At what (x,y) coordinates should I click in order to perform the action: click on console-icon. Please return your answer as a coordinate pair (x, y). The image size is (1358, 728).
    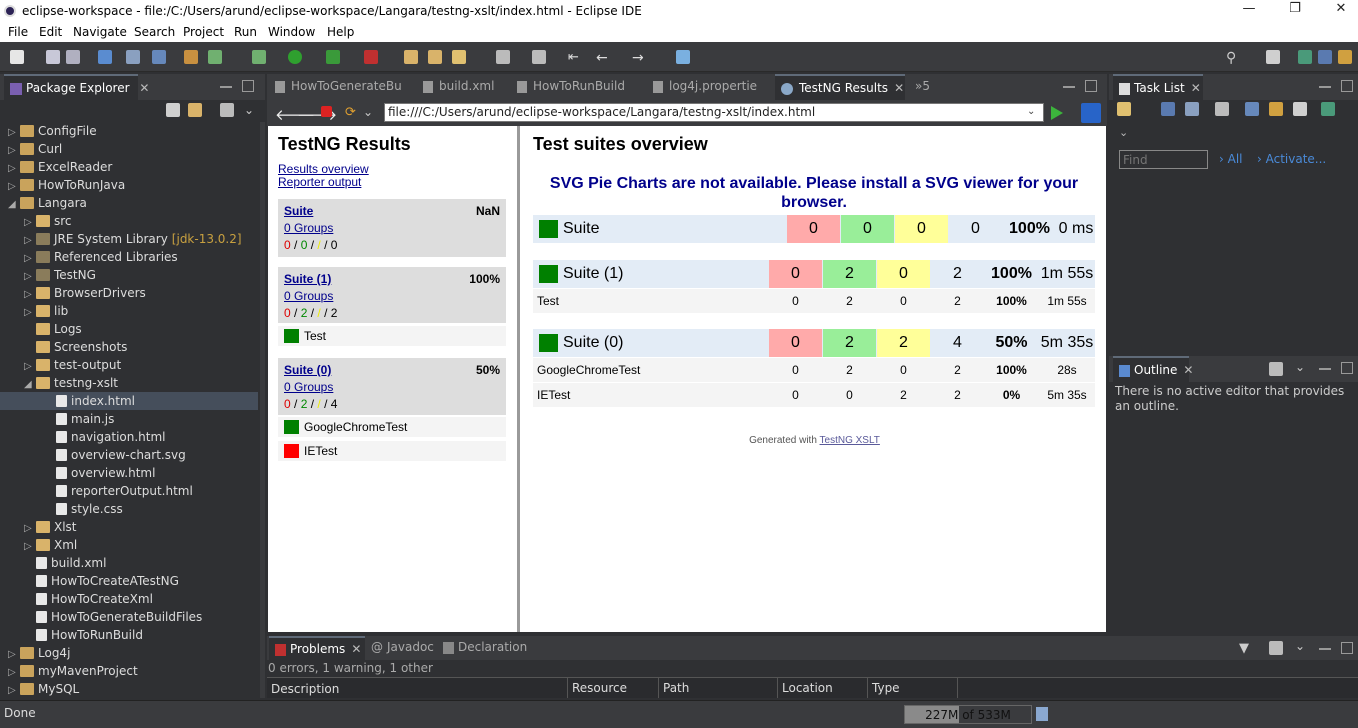
    Looking at the image, I should click on (105, 57).